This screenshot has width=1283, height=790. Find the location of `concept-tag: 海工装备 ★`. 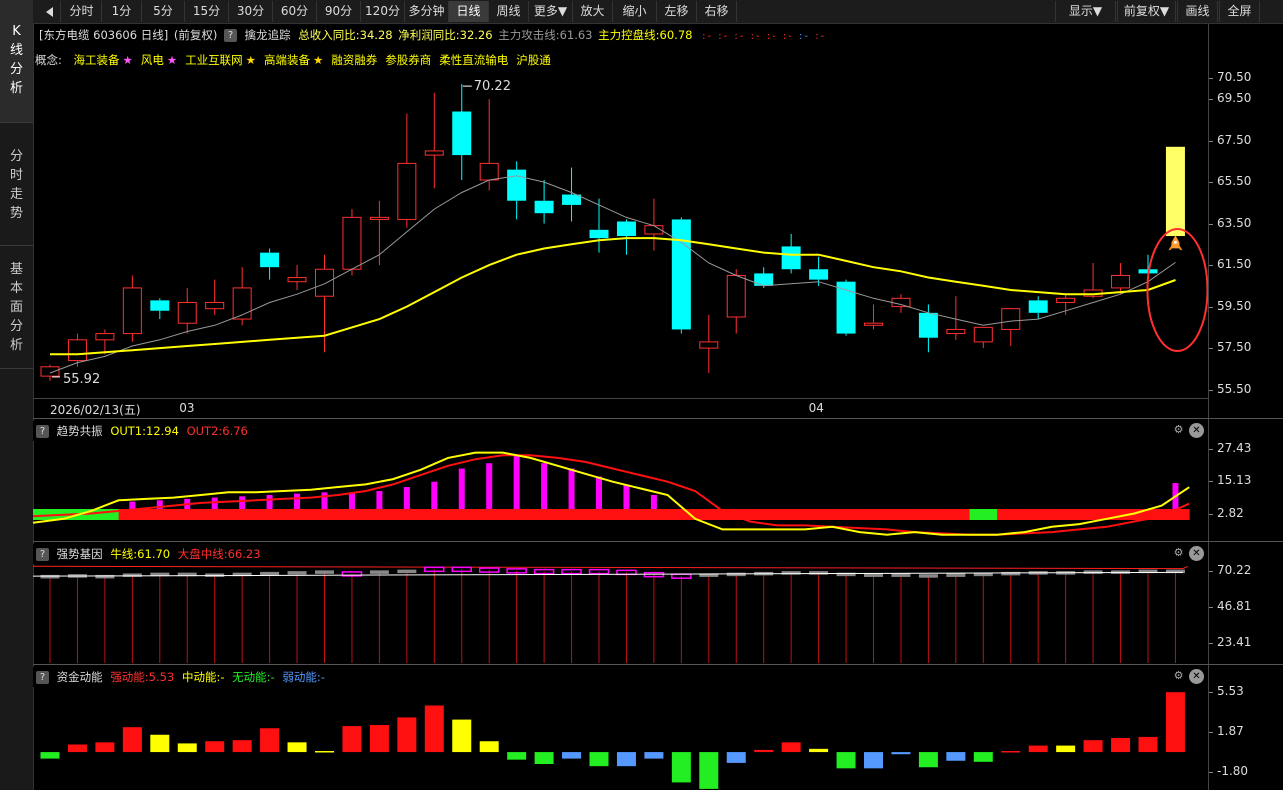

concept-tag: 海工装备 ★ is located at coordinates (103, 60).